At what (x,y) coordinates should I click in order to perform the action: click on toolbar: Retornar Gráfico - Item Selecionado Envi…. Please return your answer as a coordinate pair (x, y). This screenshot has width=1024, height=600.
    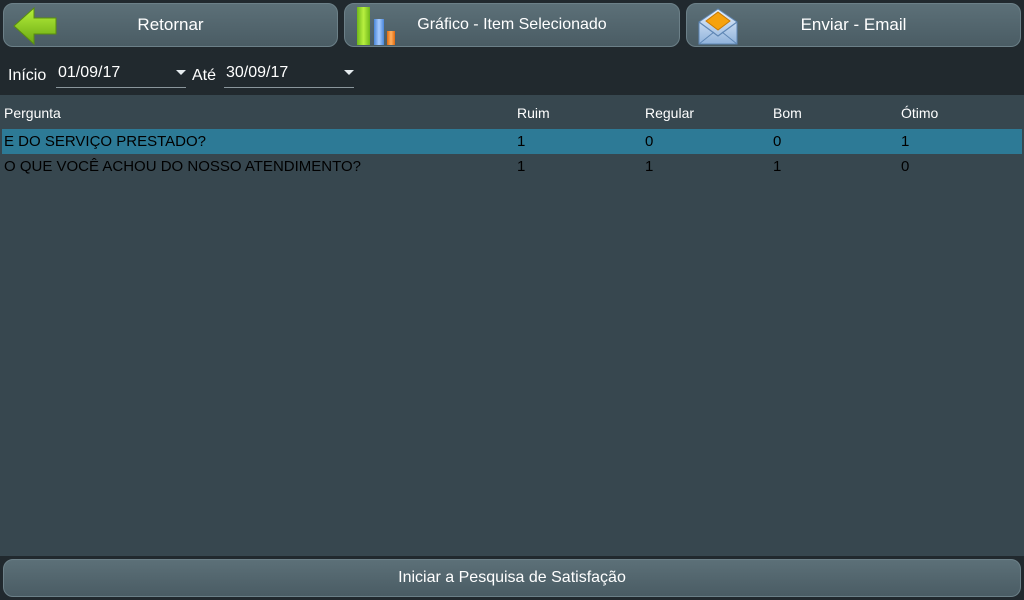
    Looking at the image, I should click on (512, 26).